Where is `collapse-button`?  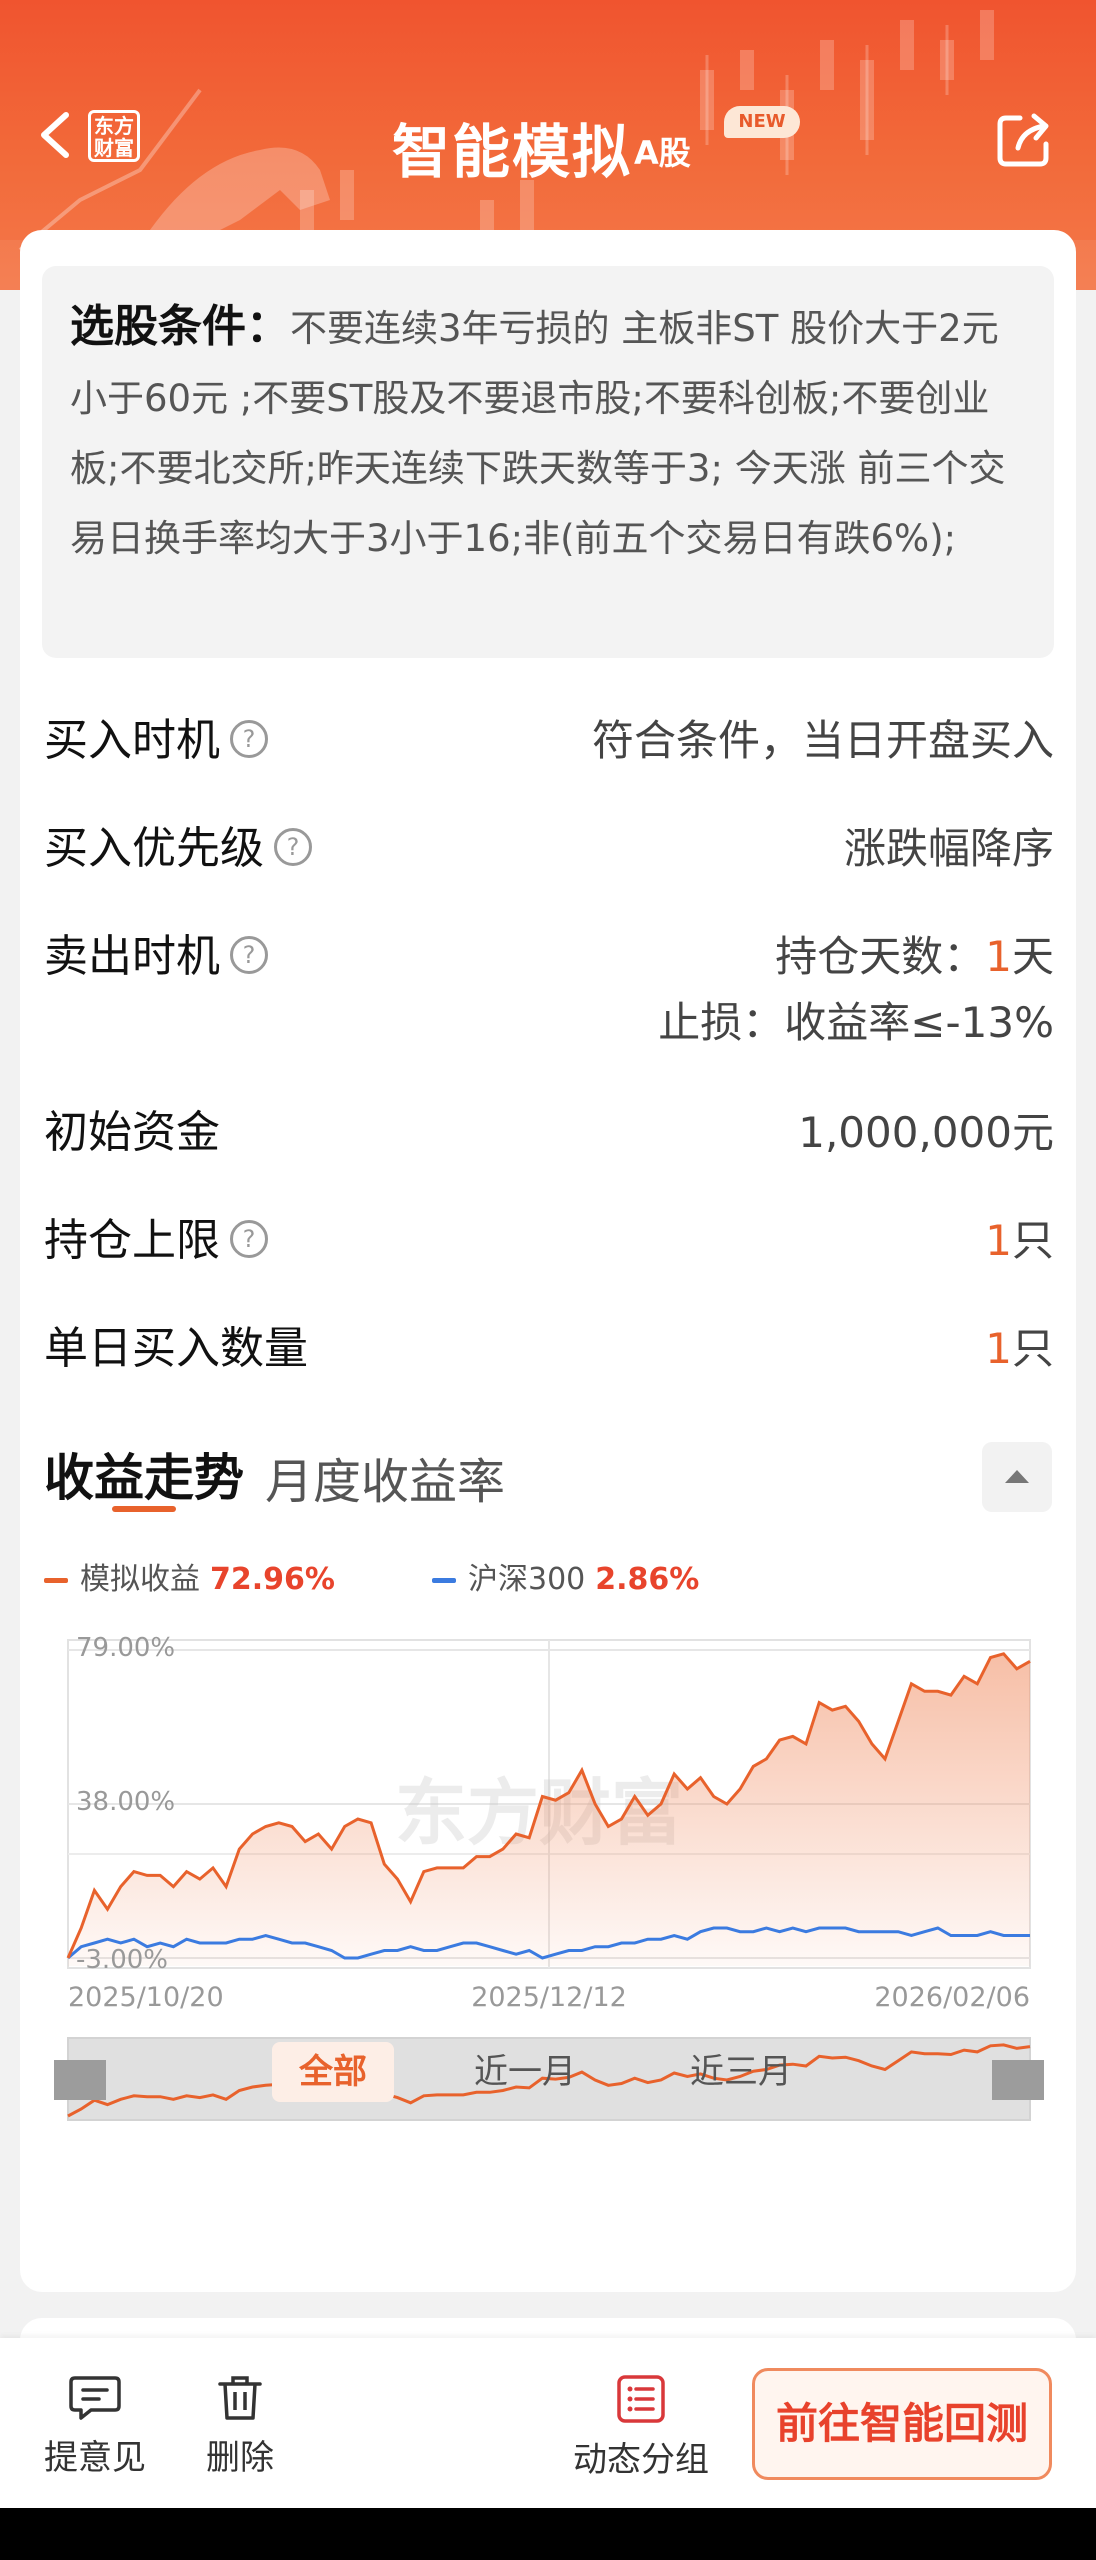 collapse-button is located at coordinates (1017, 1477).